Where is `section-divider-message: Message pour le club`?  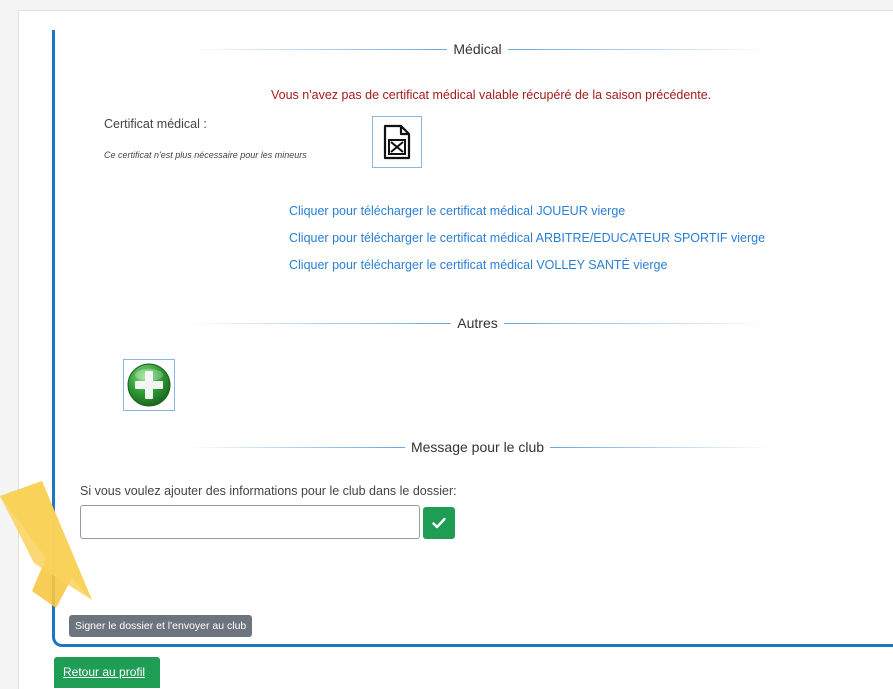 section-divider-message: Message pour le club is located at coordinates (478, 447).